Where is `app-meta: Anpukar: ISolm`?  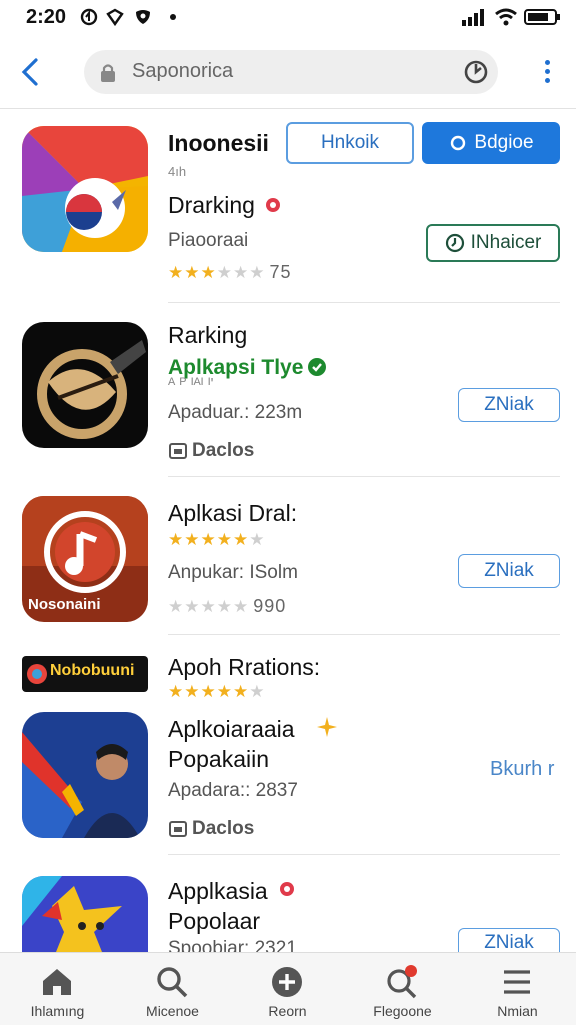 app-meta: Anpukar: ISolm is located at coordinates (233, 572).